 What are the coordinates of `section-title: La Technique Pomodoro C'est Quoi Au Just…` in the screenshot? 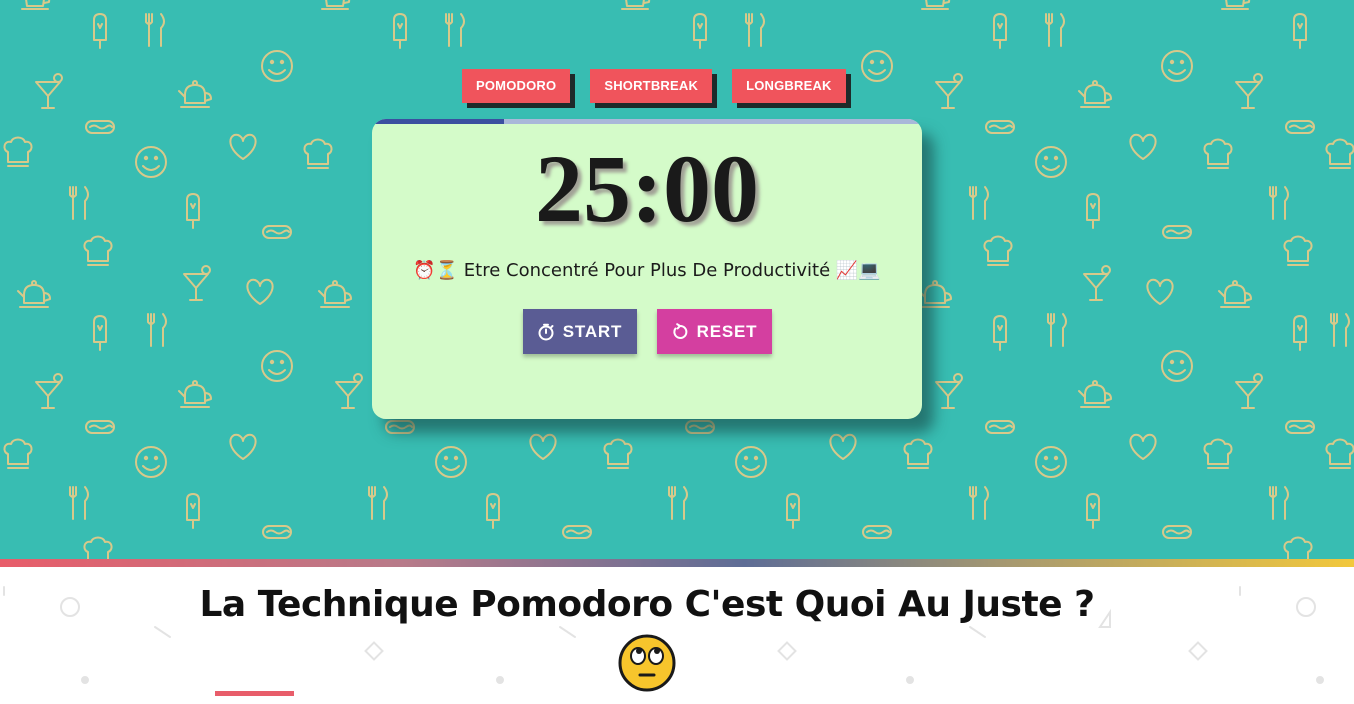 It's located at (647, 604).